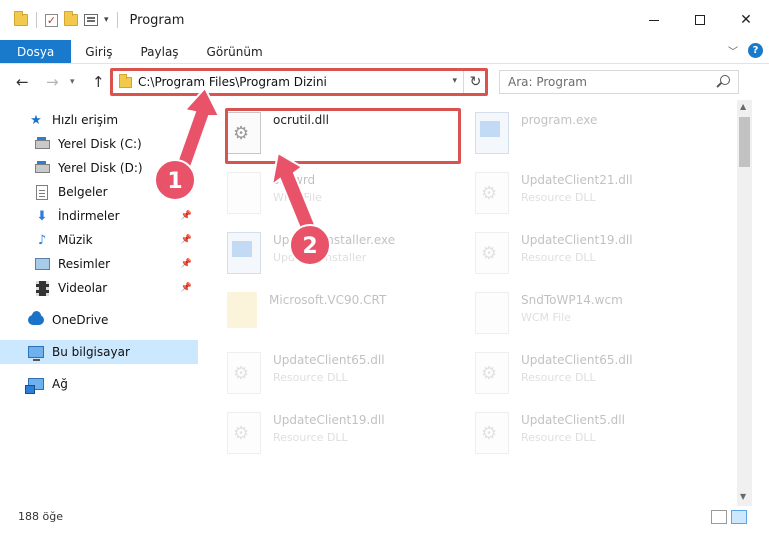  I want to click on item-count: 188 öğe, so click(40, 516).